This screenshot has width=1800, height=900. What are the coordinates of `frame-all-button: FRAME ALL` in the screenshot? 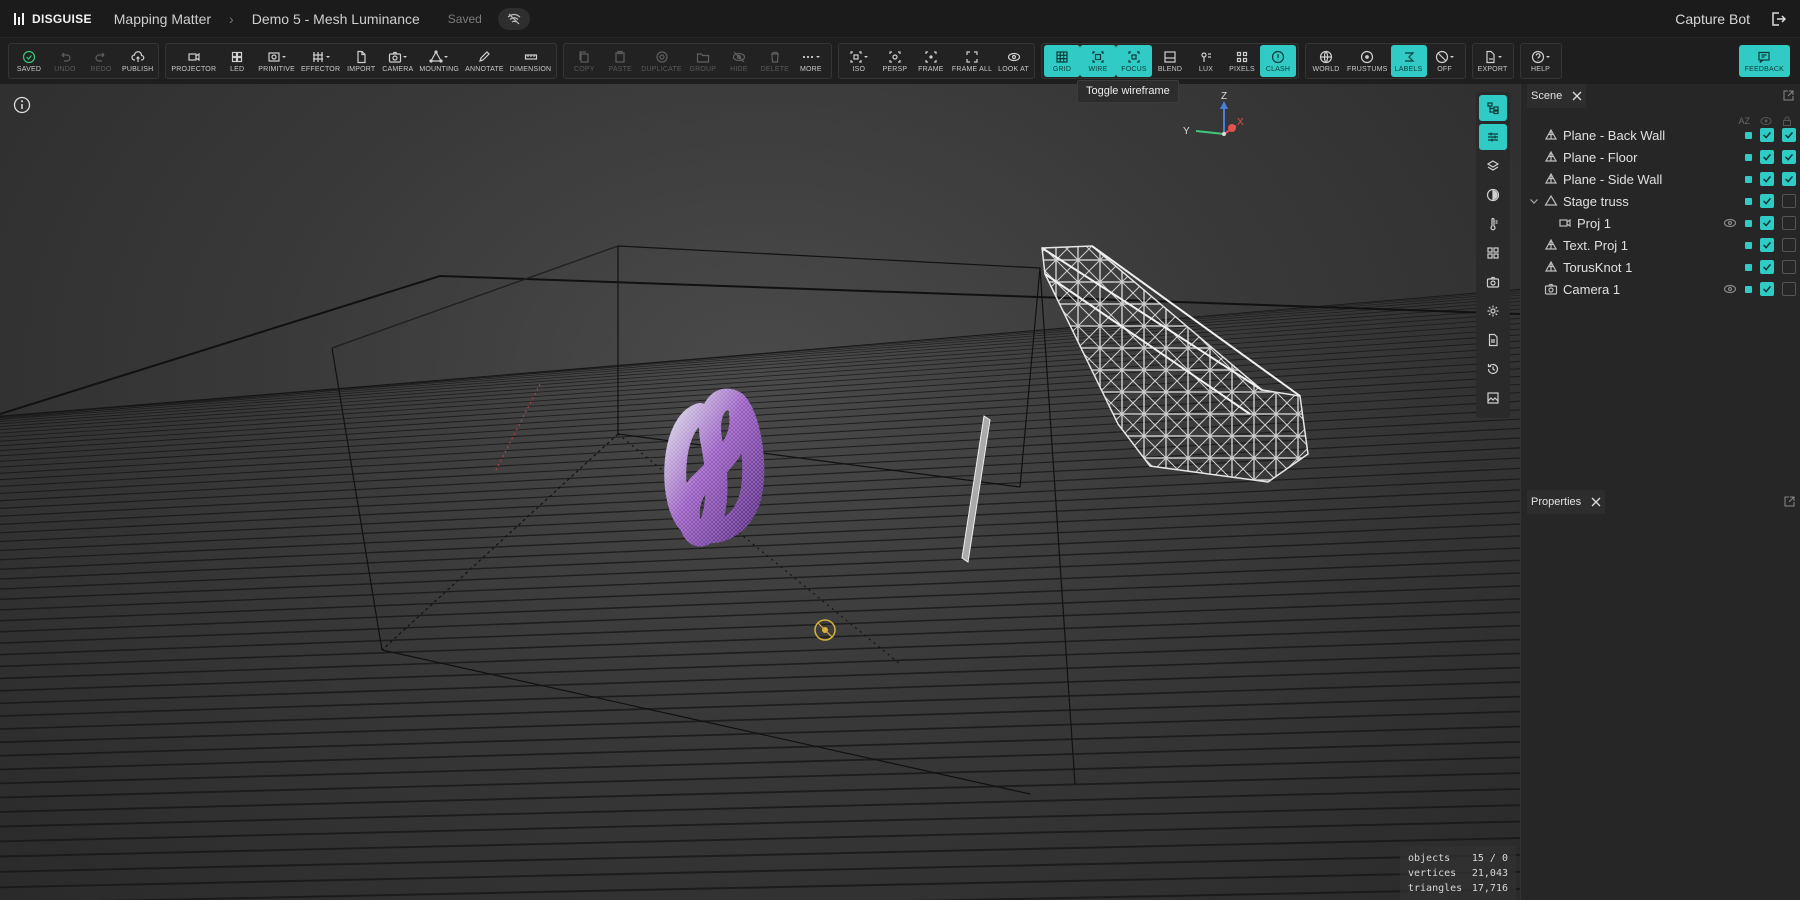 It's located at (972, 61).